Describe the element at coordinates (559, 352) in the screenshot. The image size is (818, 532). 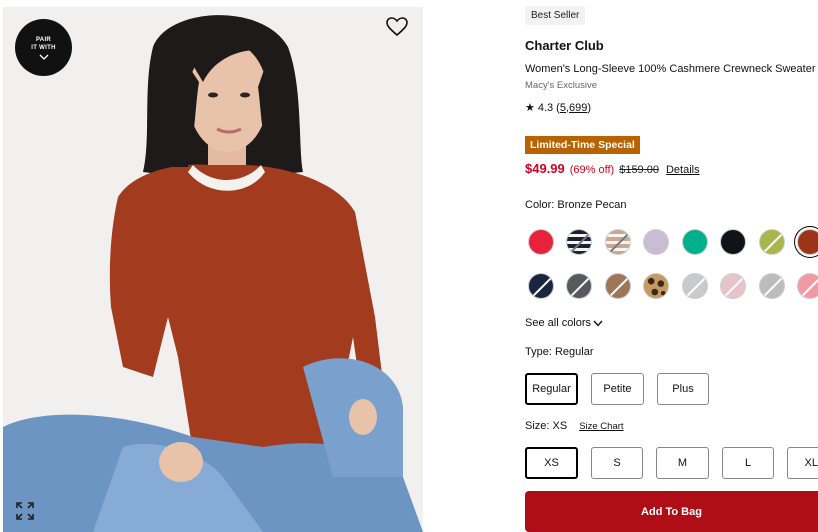
I see `type-label: Type: Regular` at that location.